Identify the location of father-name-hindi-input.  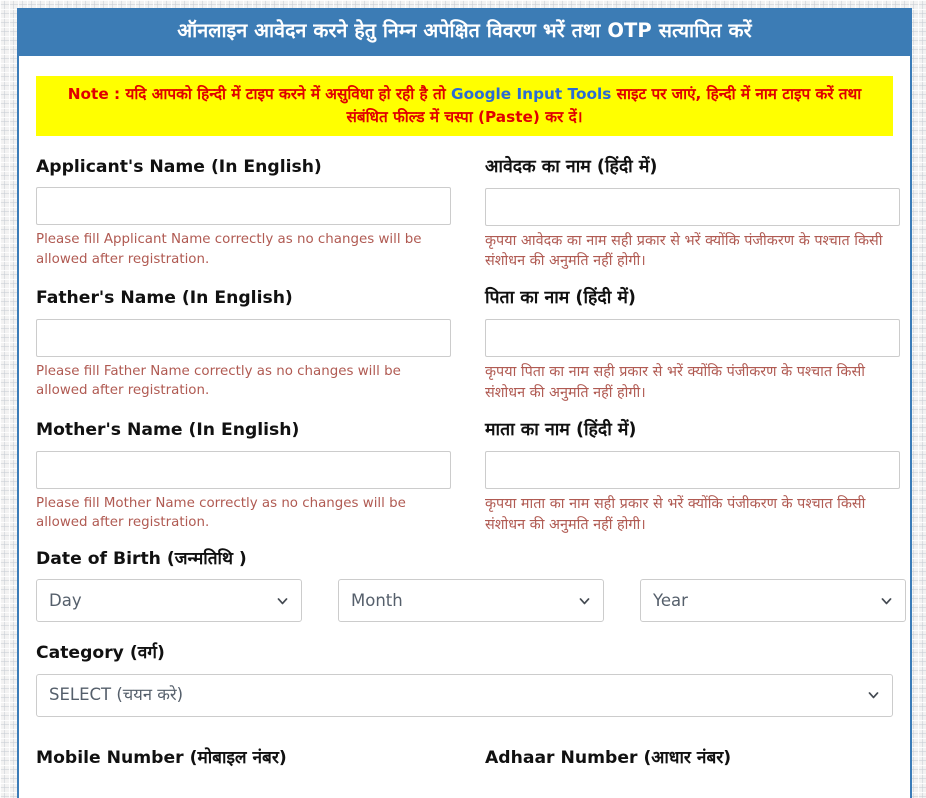
(692, 338).